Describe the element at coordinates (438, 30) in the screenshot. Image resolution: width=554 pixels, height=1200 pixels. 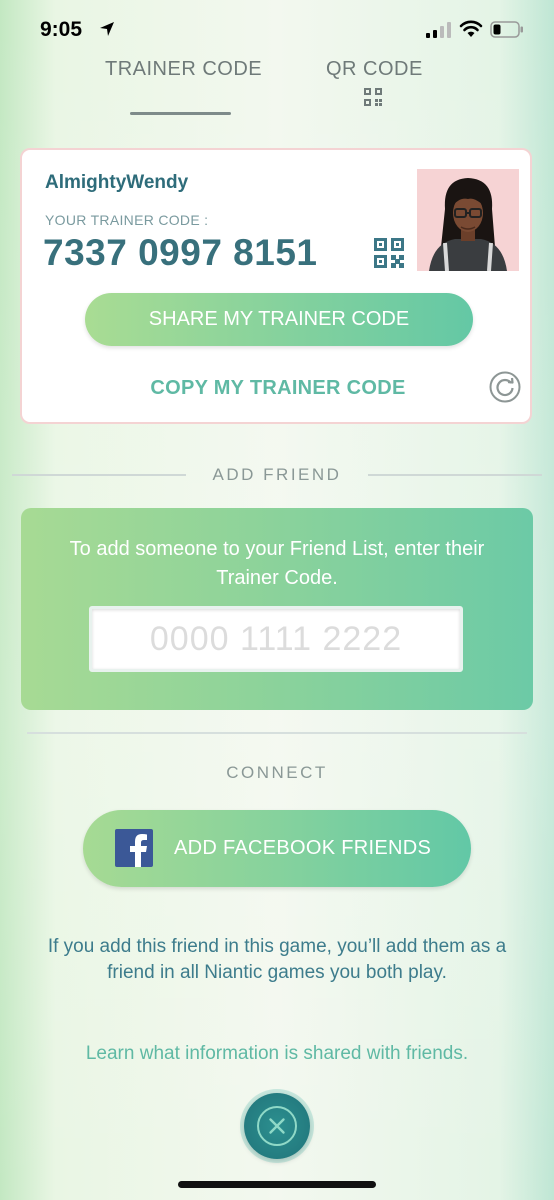
I see `cellular-signal-icon` at that location.